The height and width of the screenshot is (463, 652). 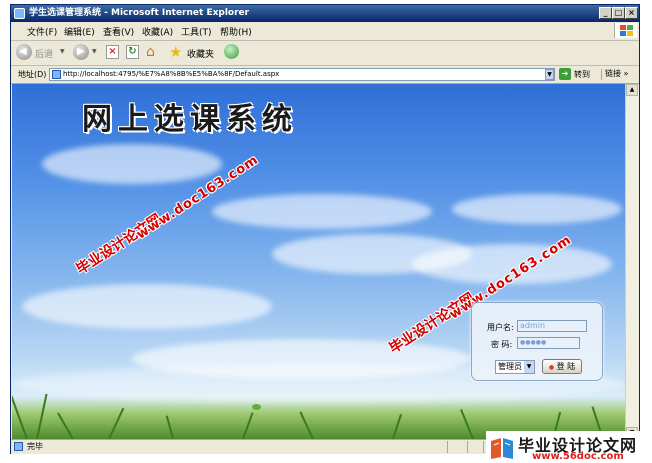 I want to click on menu-view: 查看(V), so click(x=118, y=31).